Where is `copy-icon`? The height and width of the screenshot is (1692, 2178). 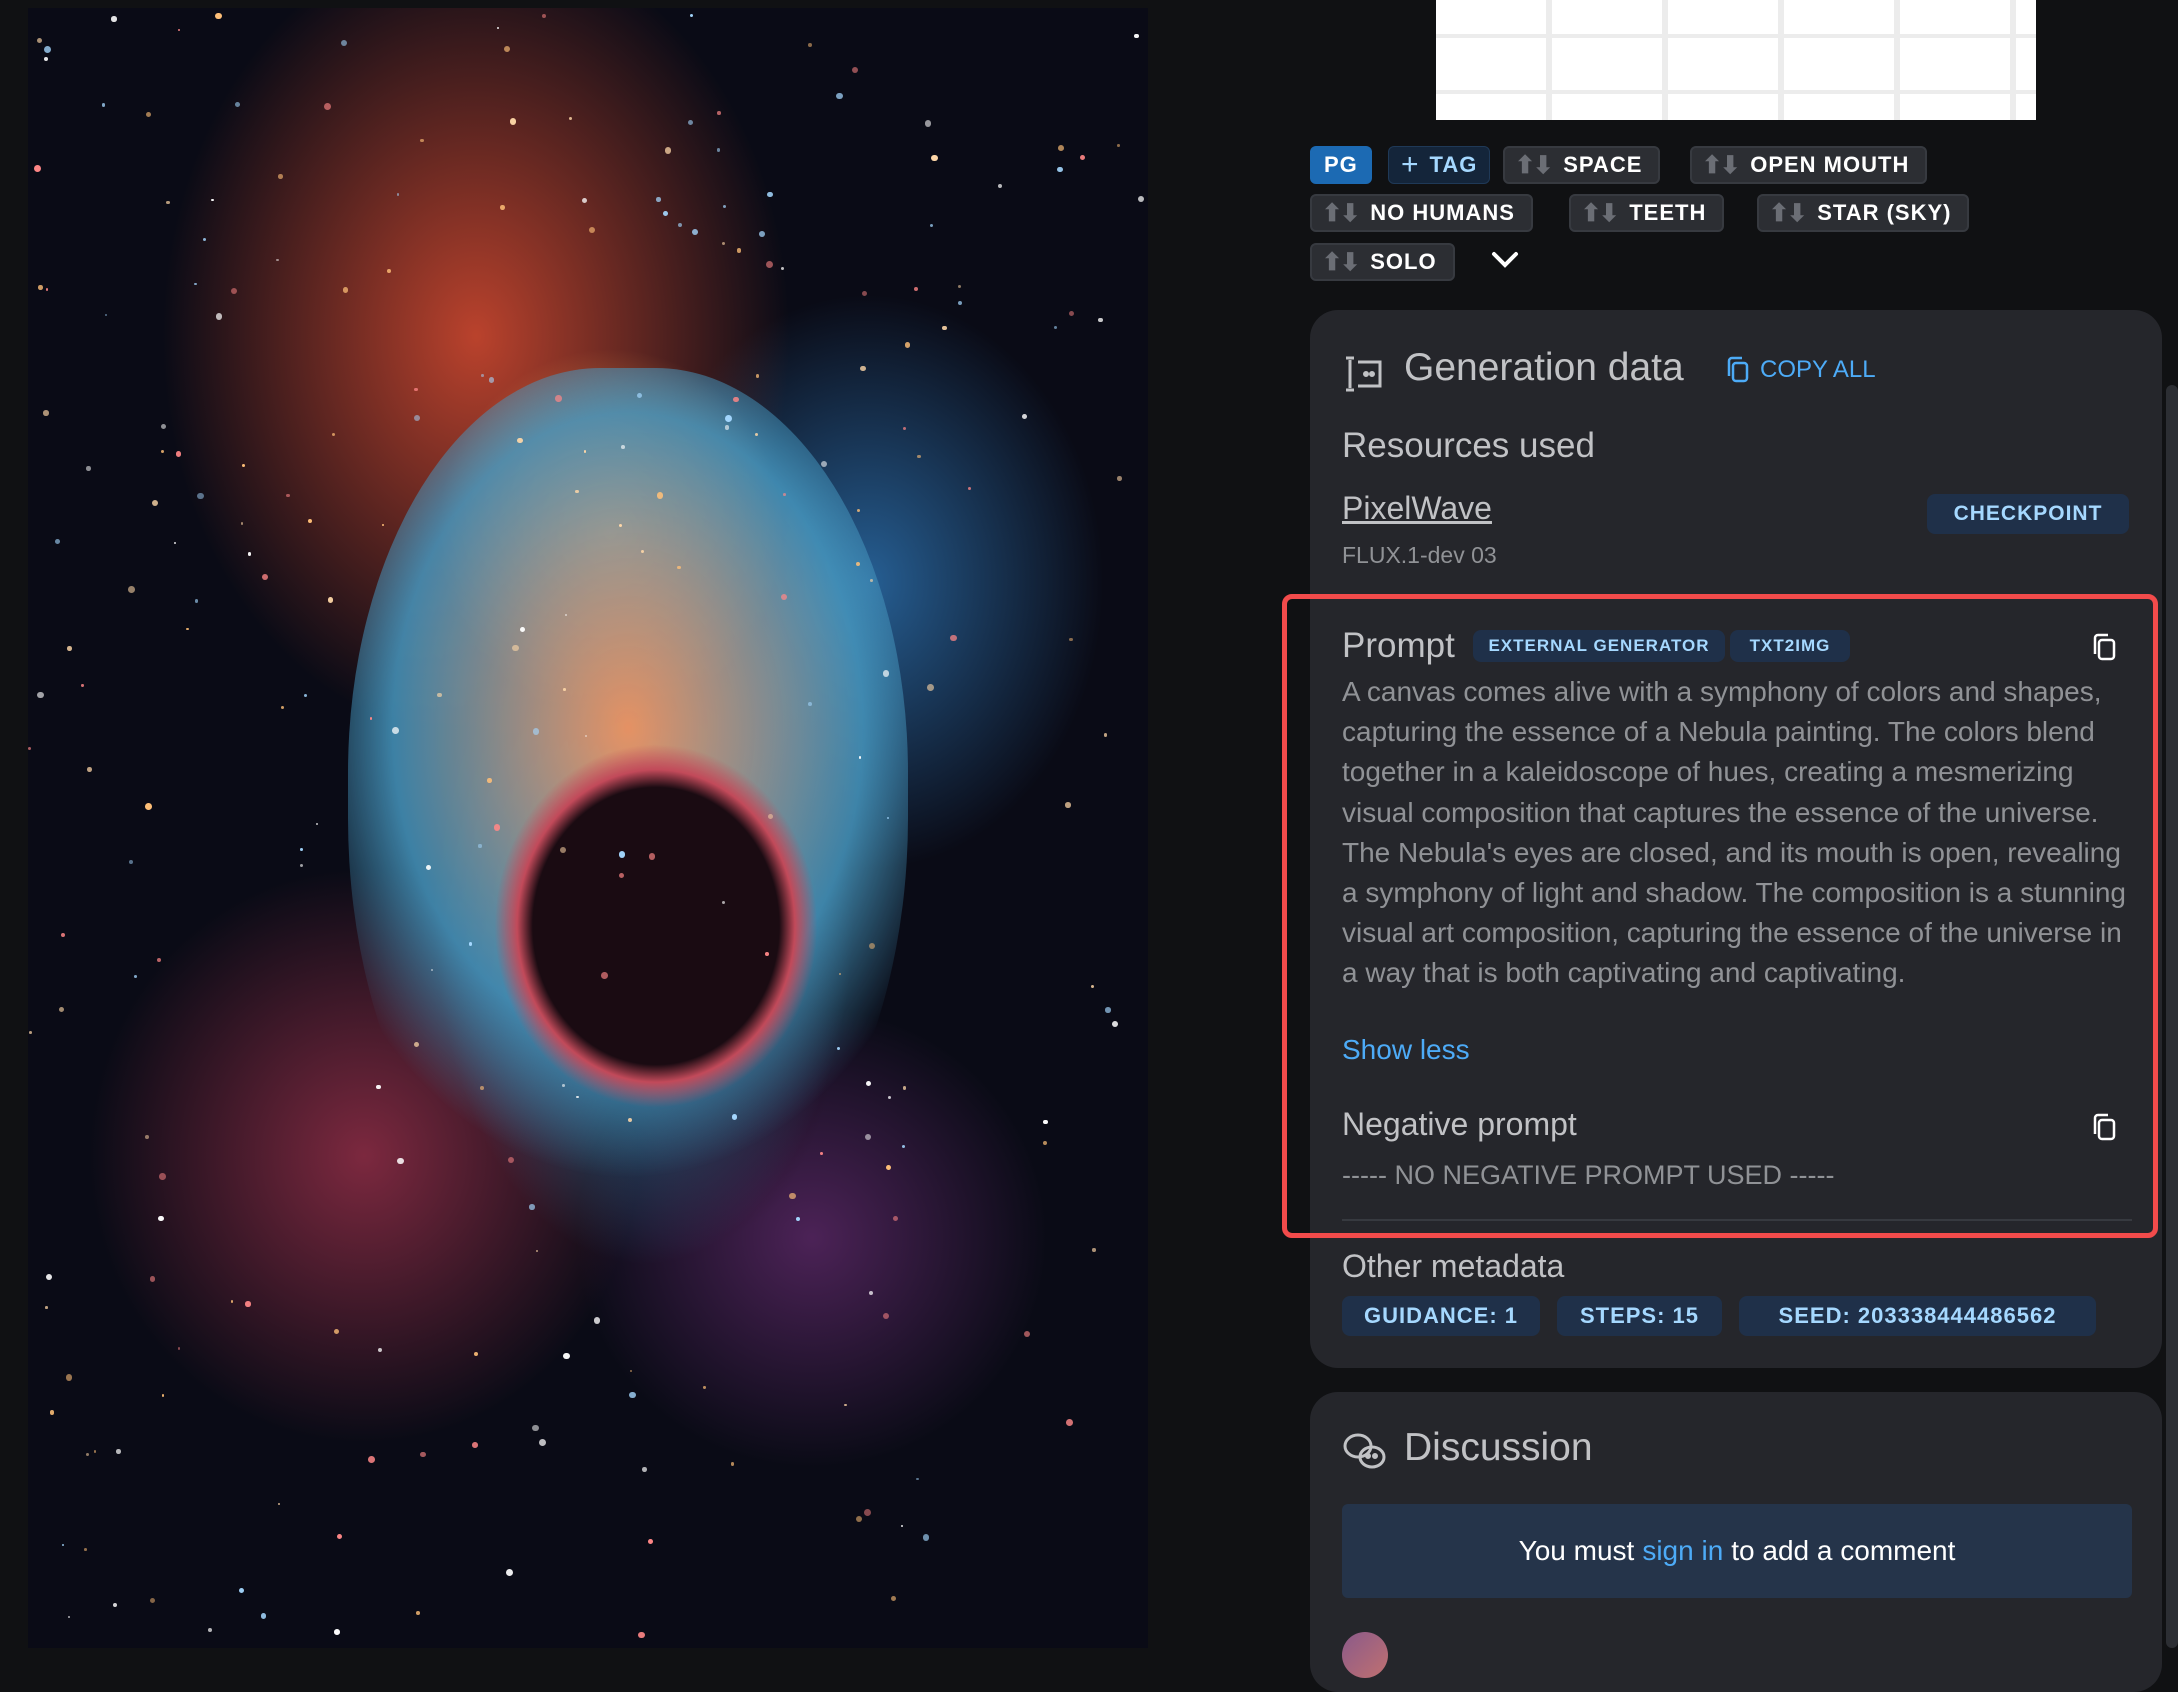 copy-icon is located at coordinates (1738, 369).